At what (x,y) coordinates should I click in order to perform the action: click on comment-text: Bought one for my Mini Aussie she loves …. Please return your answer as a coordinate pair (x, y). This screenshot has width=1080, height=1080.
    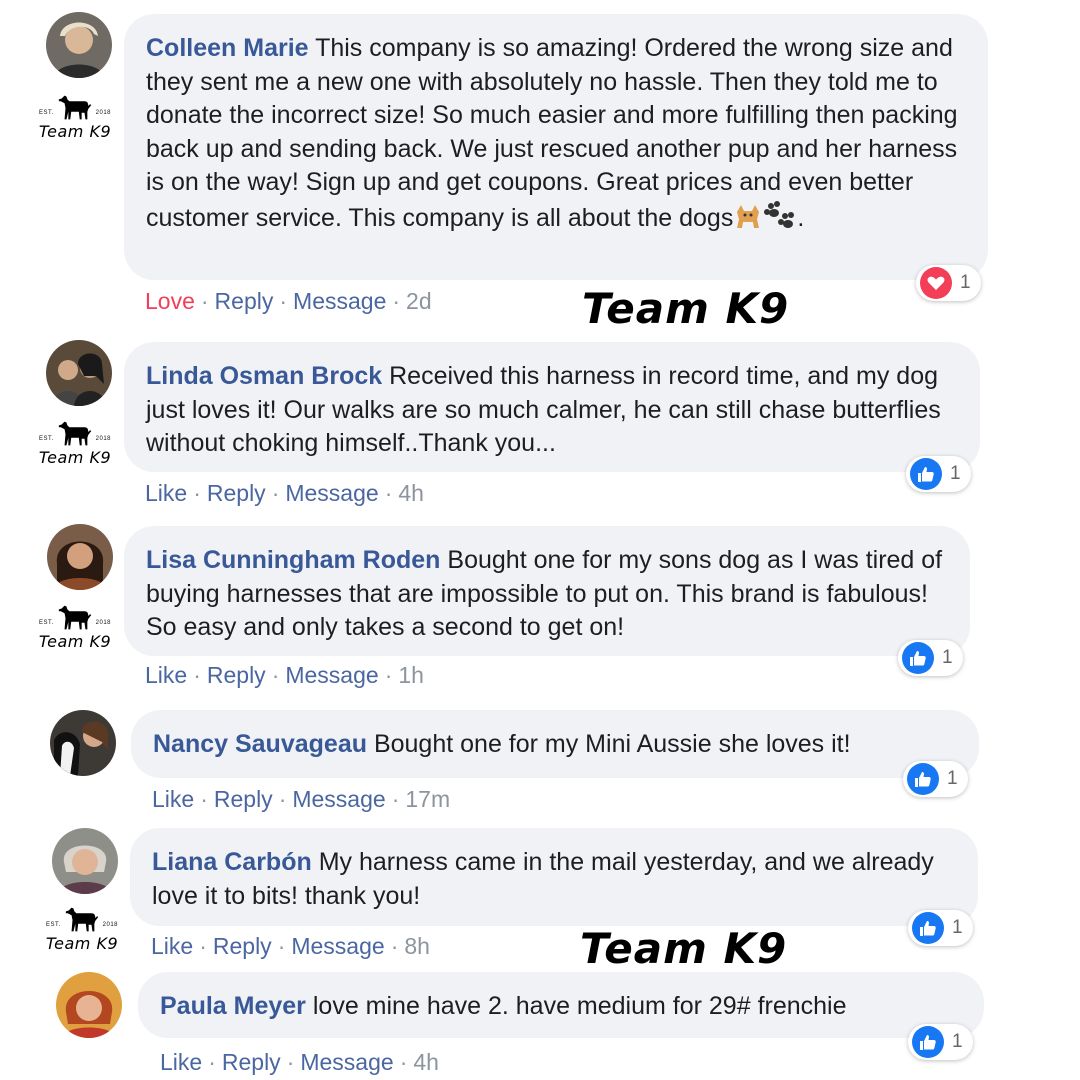
    Looking at the image, I should click on (612, 744).